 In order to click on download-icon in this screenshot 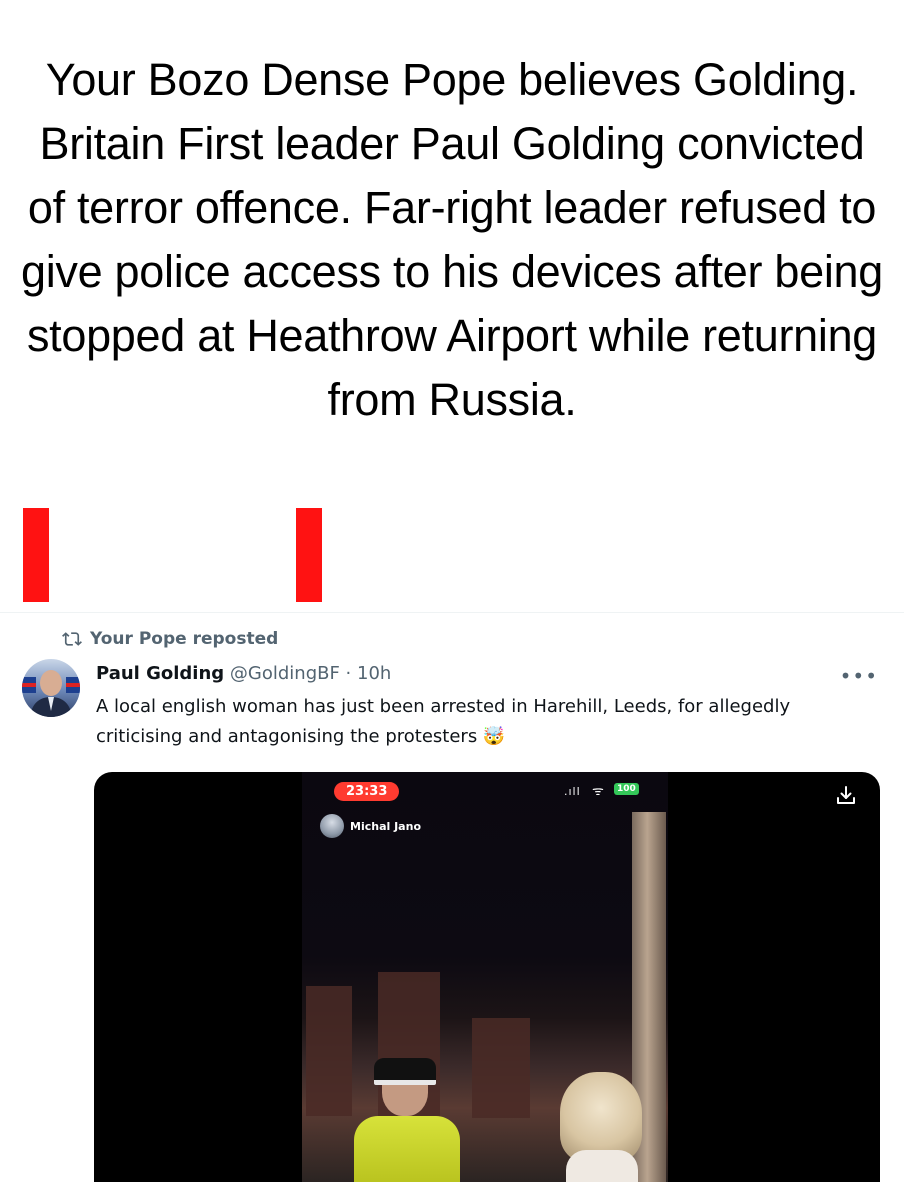, I will do `click(846, 796)`.